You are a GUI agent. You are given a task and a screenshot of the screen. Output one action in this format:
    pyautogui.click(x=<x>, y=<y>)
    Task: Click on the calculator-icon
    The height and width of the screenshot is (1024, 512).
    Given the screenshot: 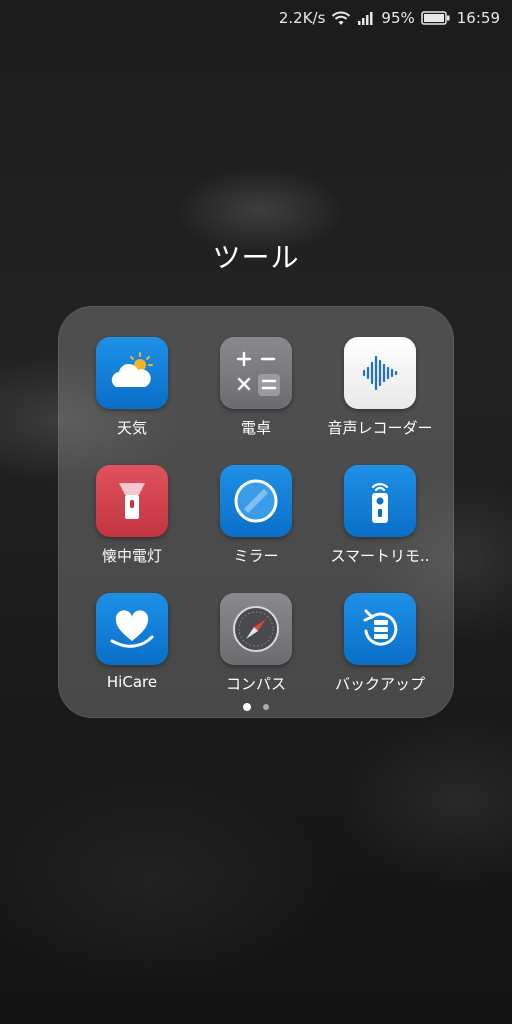 What is the action you would take?
    pyautogui.click(x=256, y=373)
    